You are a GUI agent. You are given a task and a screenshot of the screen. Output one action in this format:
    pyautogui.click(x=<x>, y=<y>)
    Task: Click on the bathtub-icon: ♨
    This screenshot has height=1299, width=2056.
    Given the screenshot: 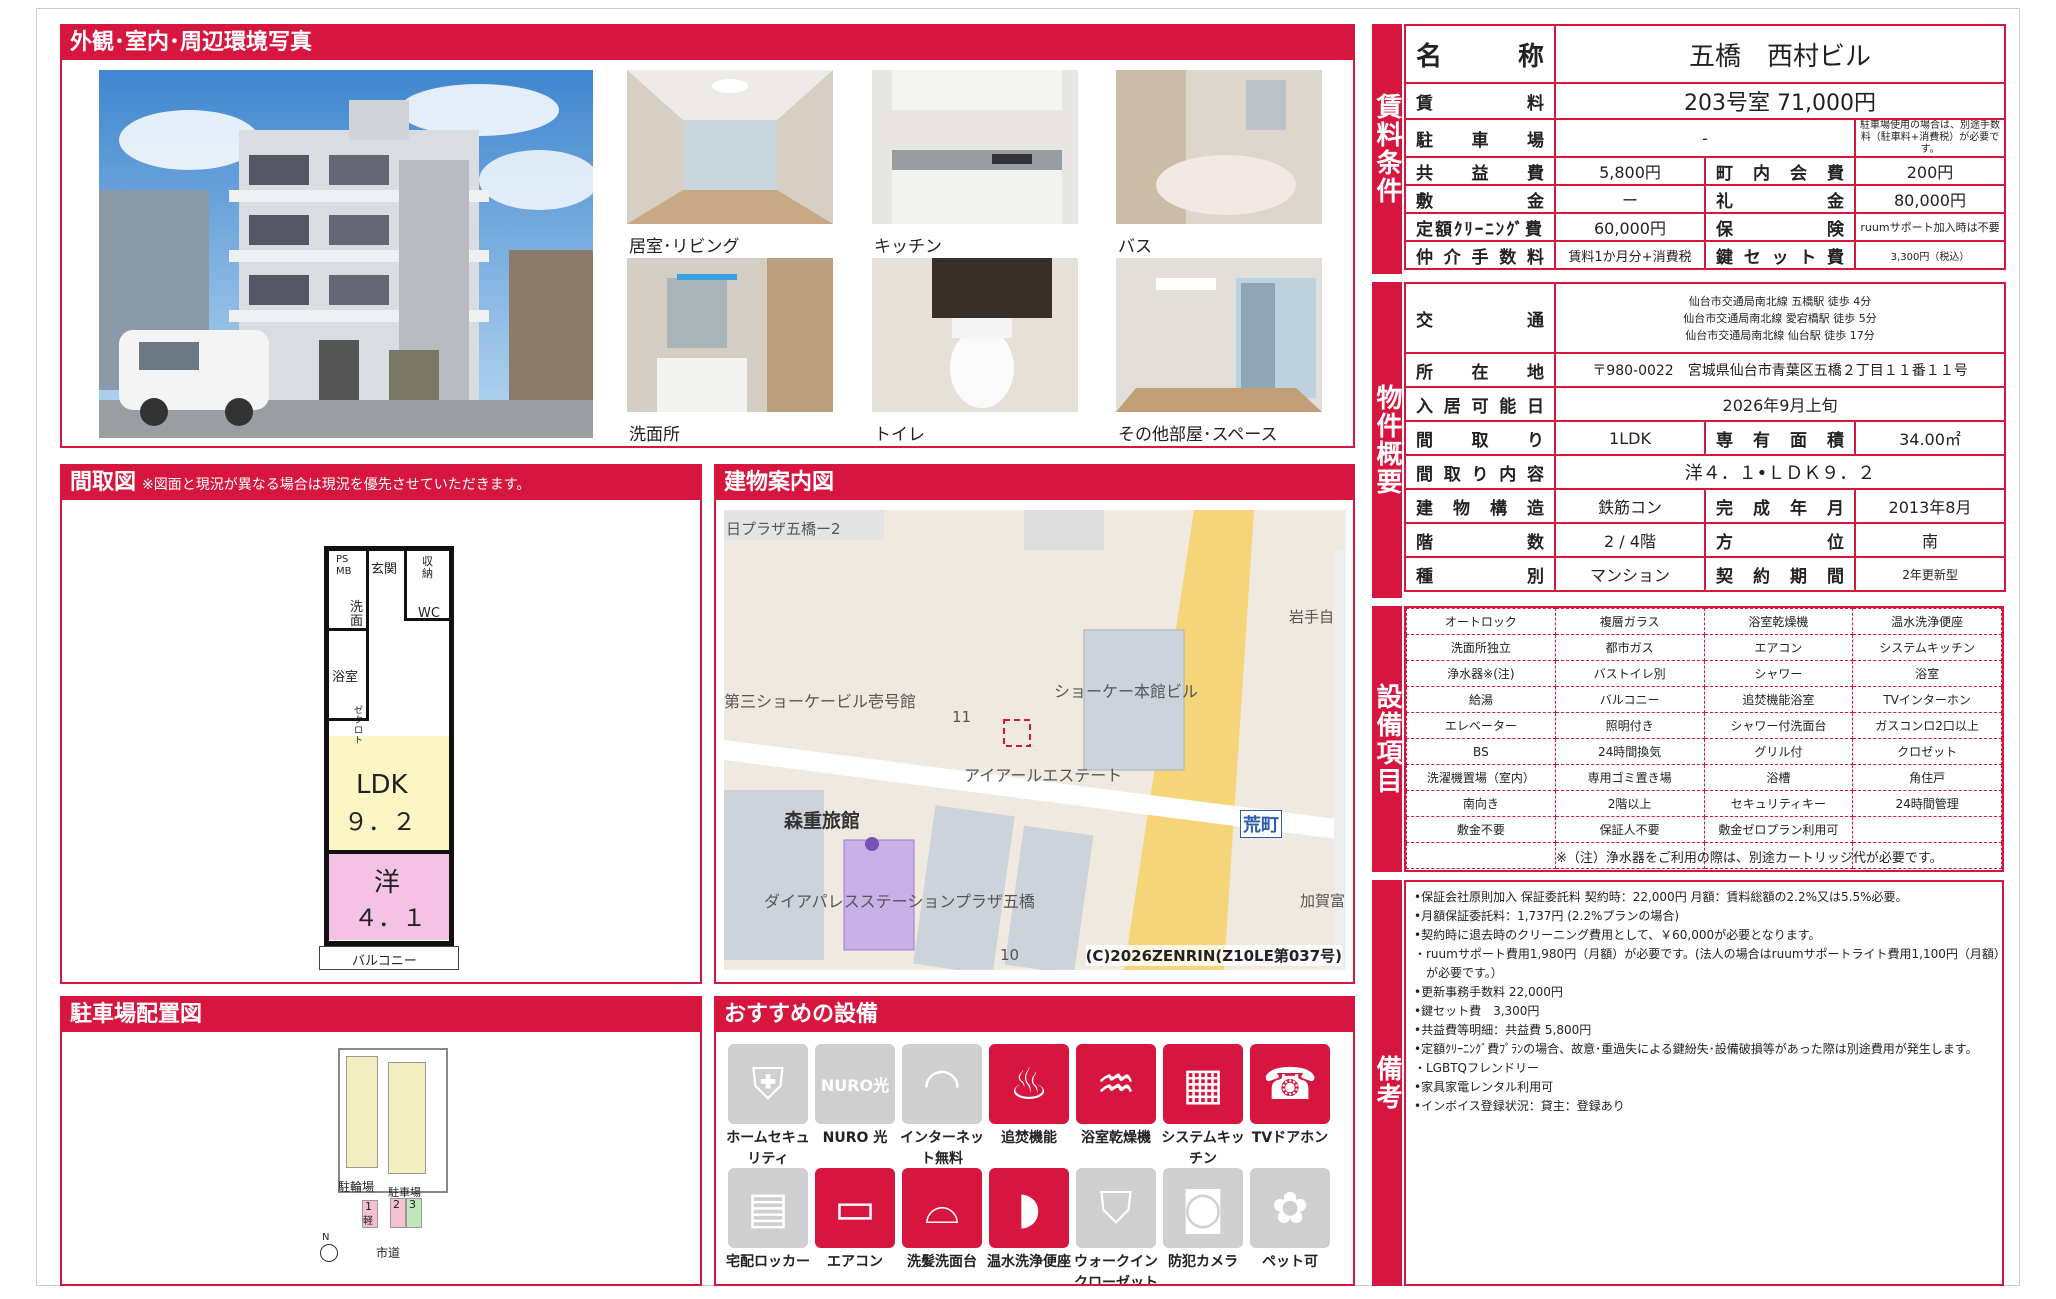 What is the action you would take?
    pyautogui.click(x=1029, y=1084)
    